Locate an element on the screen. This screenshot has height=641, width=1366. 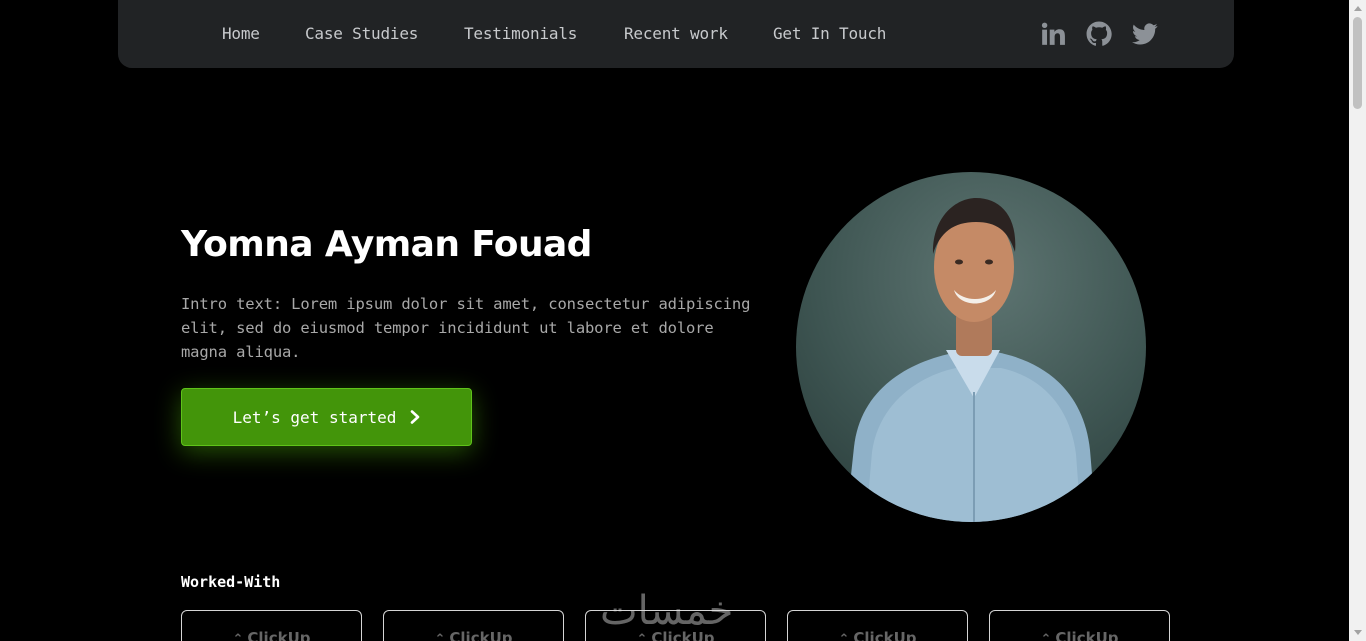
scroll-up-icon is located at coordinates (1358, 8).